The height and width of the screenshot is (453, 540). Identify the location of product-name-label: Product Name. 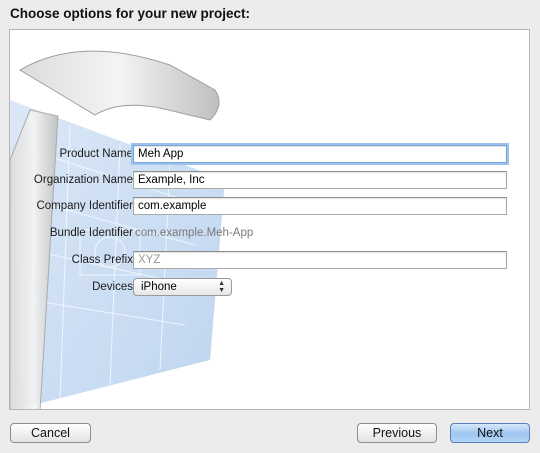
(96, 154).